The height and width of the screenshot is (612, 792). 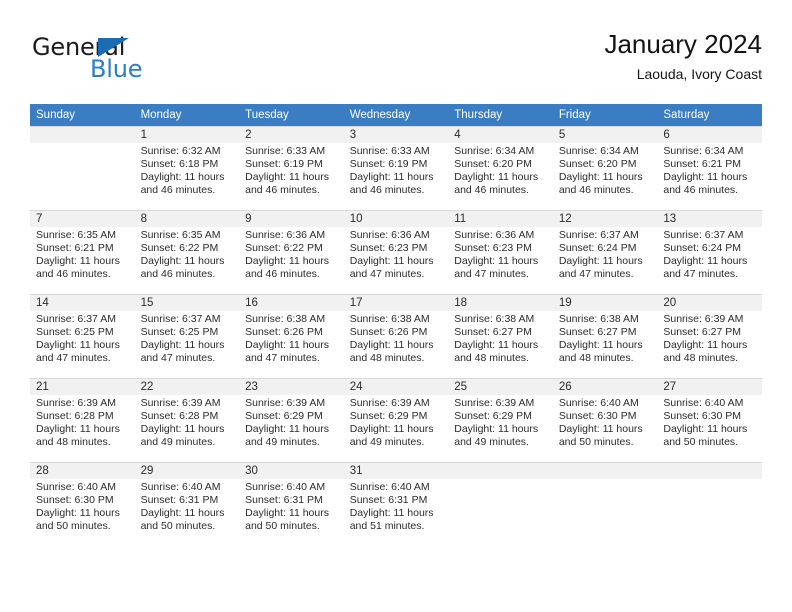 What do you see at coordinates (291, 115) in the screenshot?
I see `weekday-header-tuesday: Tuesday` at bounding box center [291, 115].